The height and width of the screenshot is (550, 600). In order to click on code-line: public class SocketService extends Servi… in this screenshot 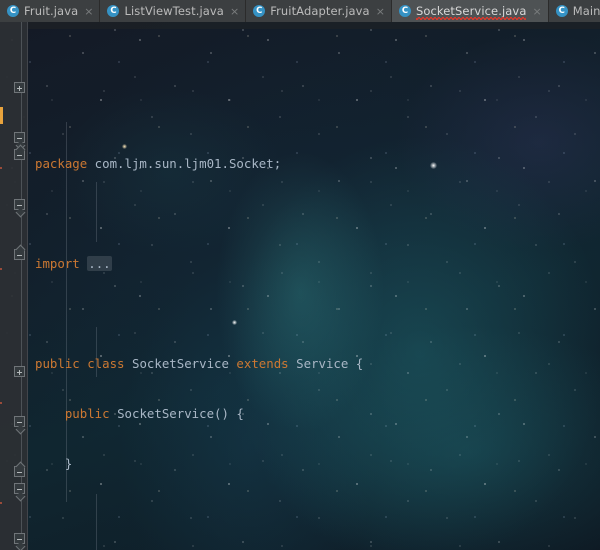, I will do `click(314, 364)`.